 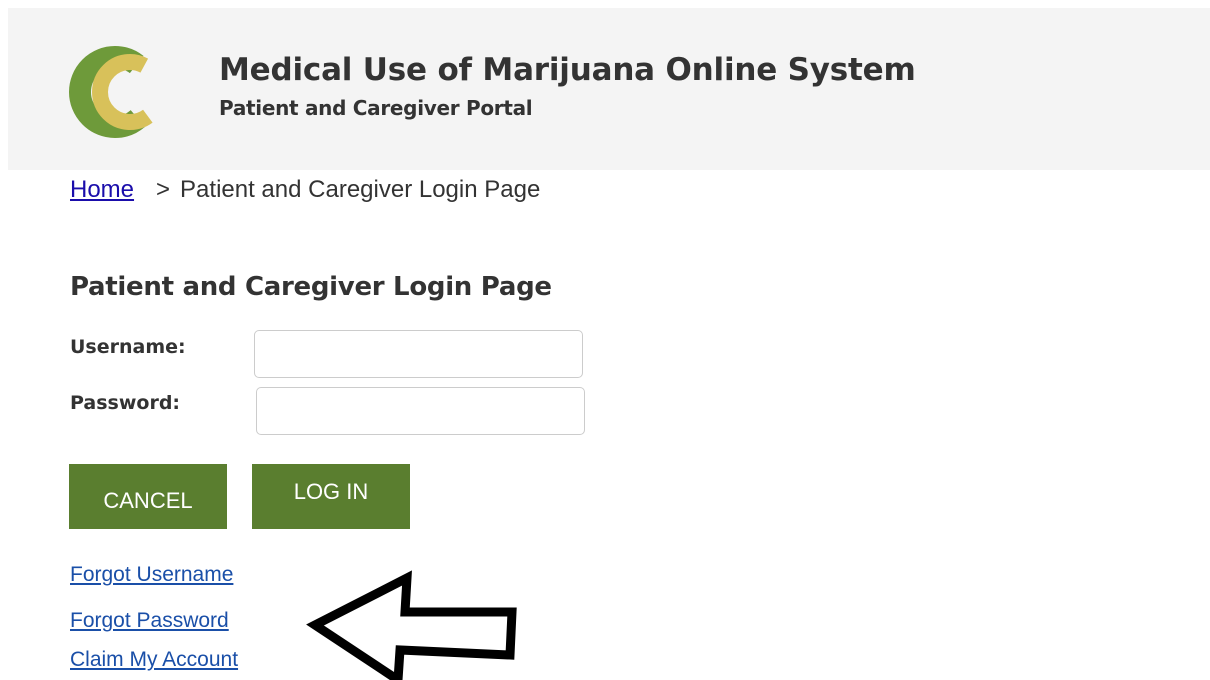 I want to click on username-label: Username:, so click(x=128, y=347).